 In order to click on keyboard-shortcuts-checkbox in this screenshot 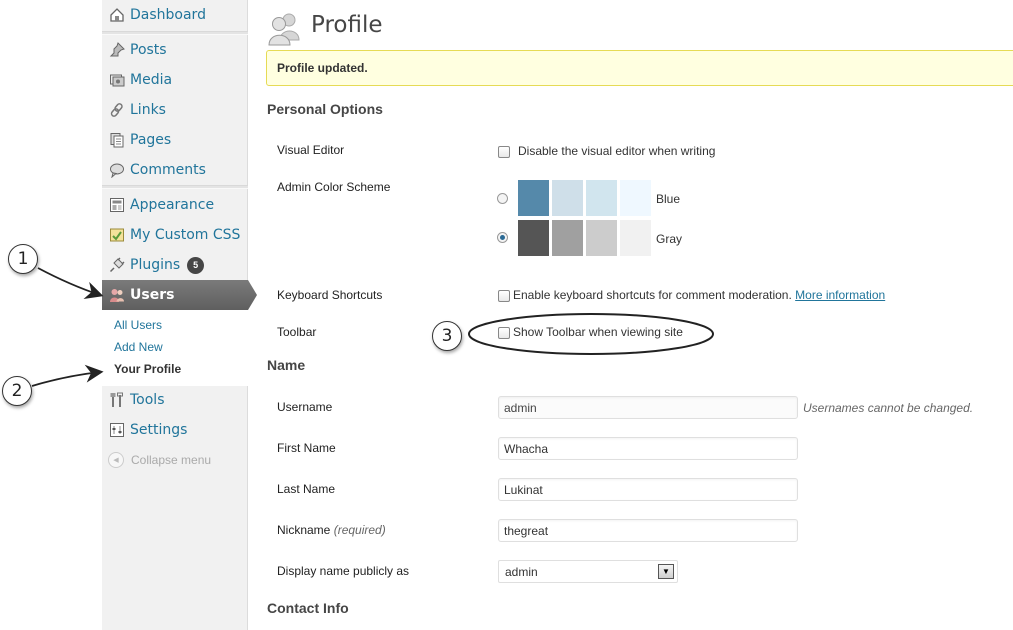, I will do `click(504, 296)`.